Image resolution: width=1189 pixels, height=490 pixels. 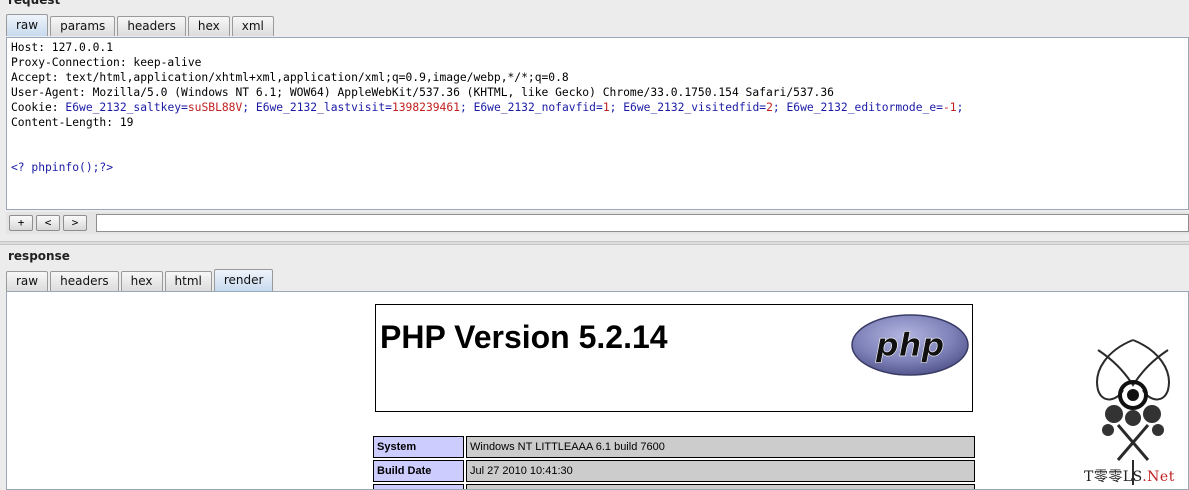 I want to click on cookie-value: 1398239461, so click(x=425, y=107).